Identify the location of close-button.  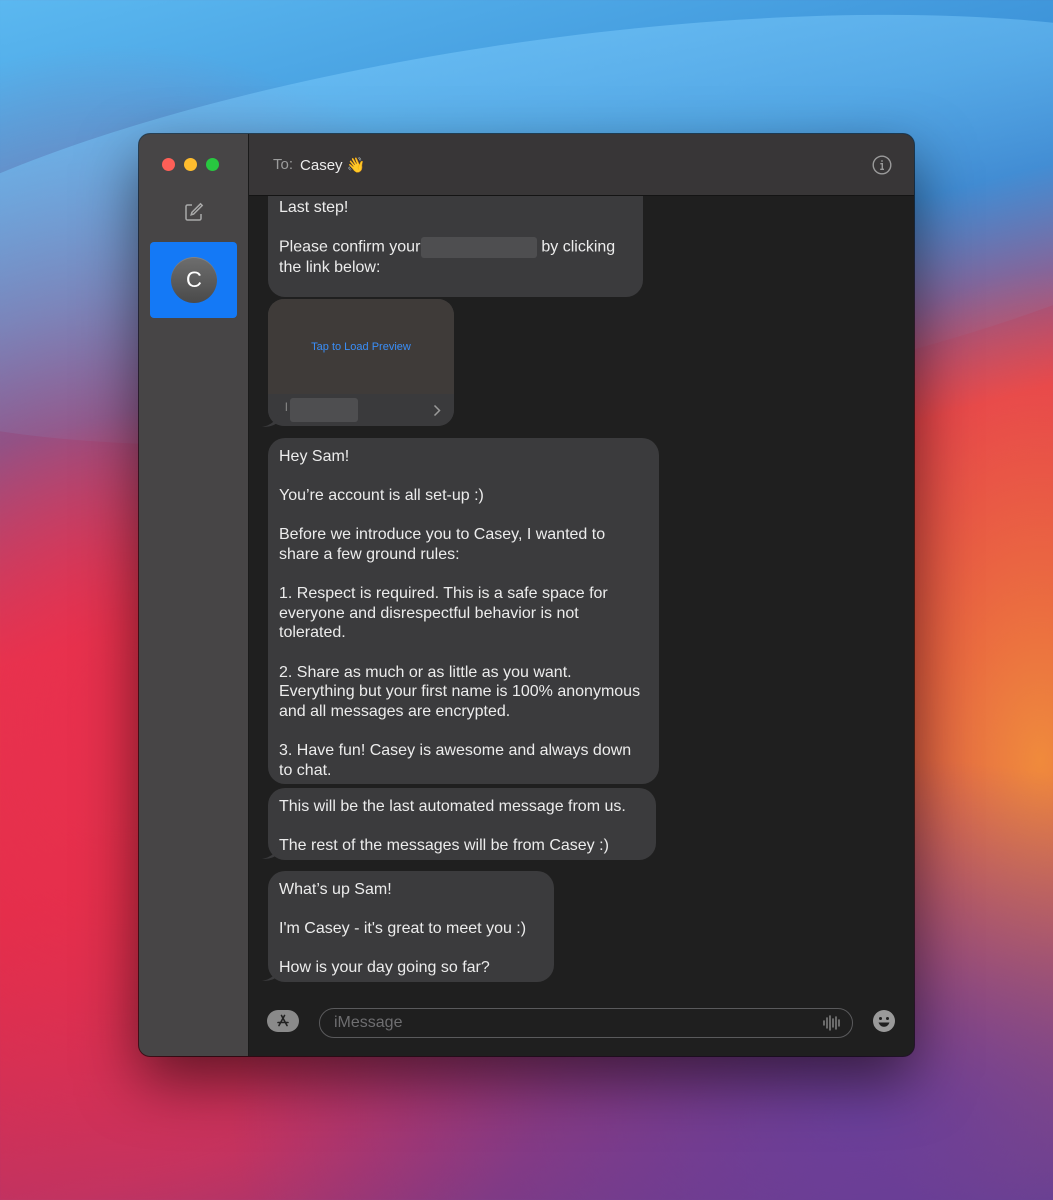
(168, 164).